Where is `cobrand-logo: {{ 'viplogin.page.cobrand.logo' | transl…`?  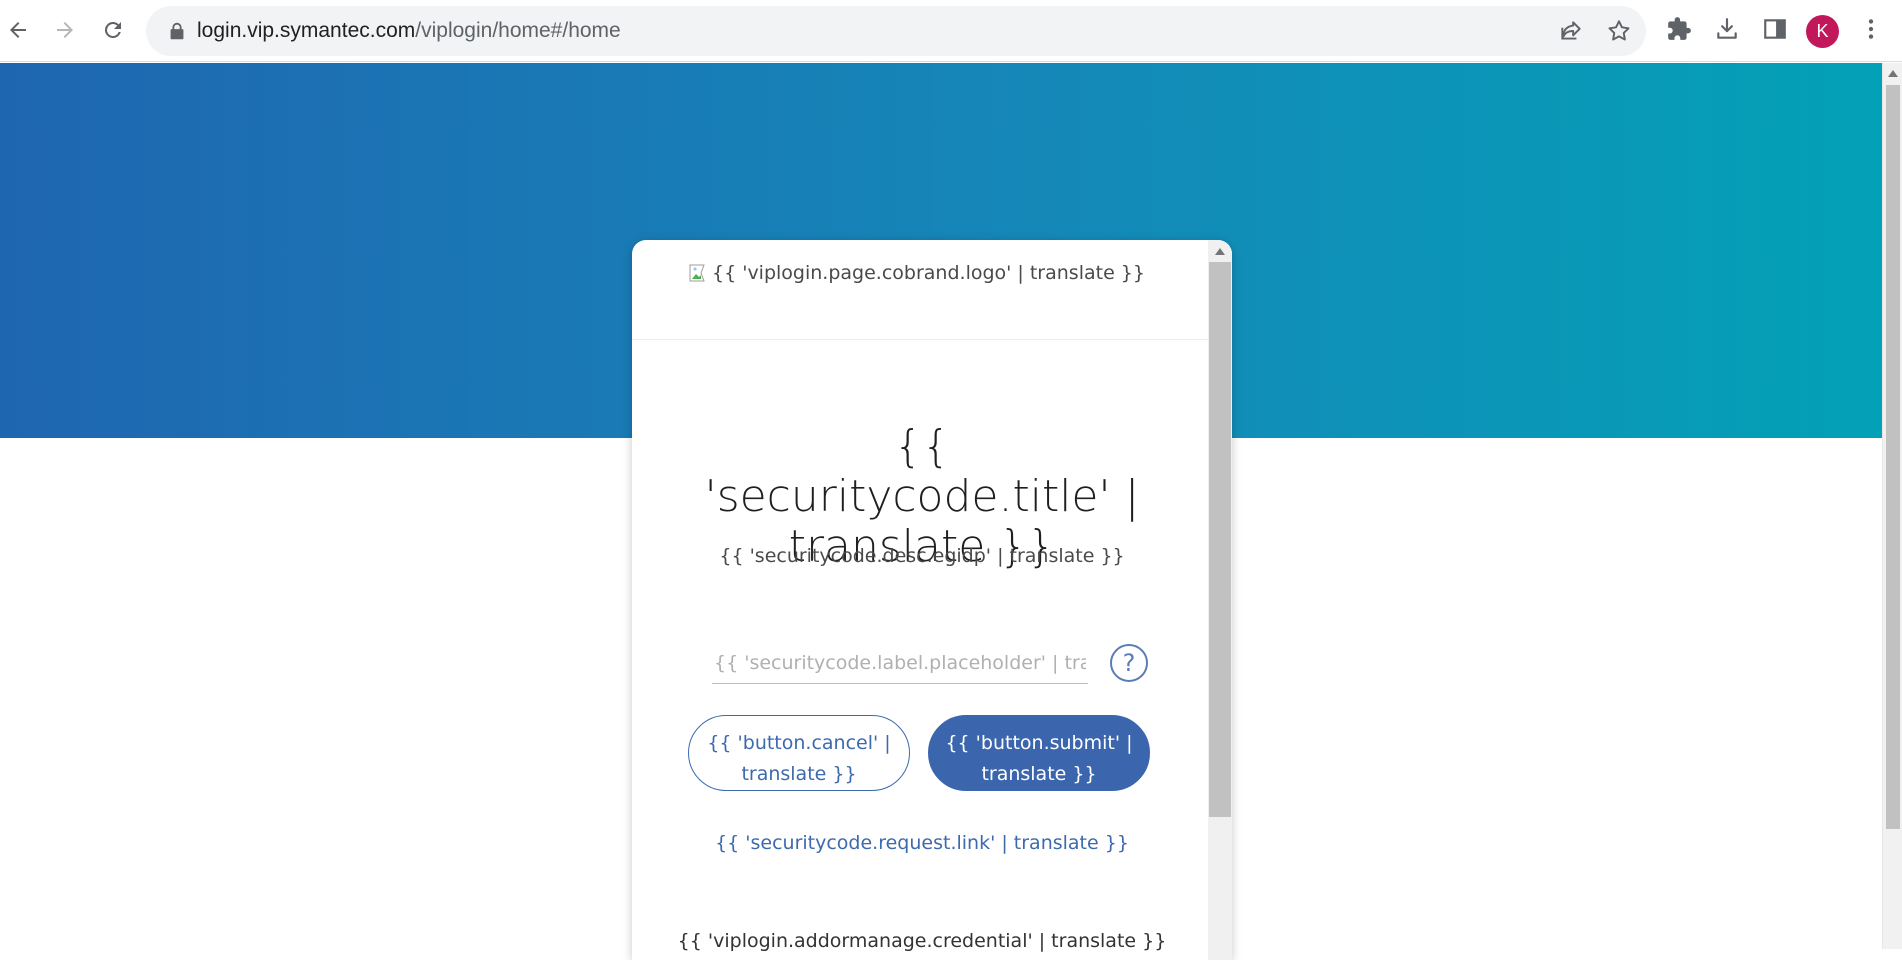 cobrand-logo: {{ 'viplogin.page.cobrand.logo' | transl… is located at coordinates (916, 273).